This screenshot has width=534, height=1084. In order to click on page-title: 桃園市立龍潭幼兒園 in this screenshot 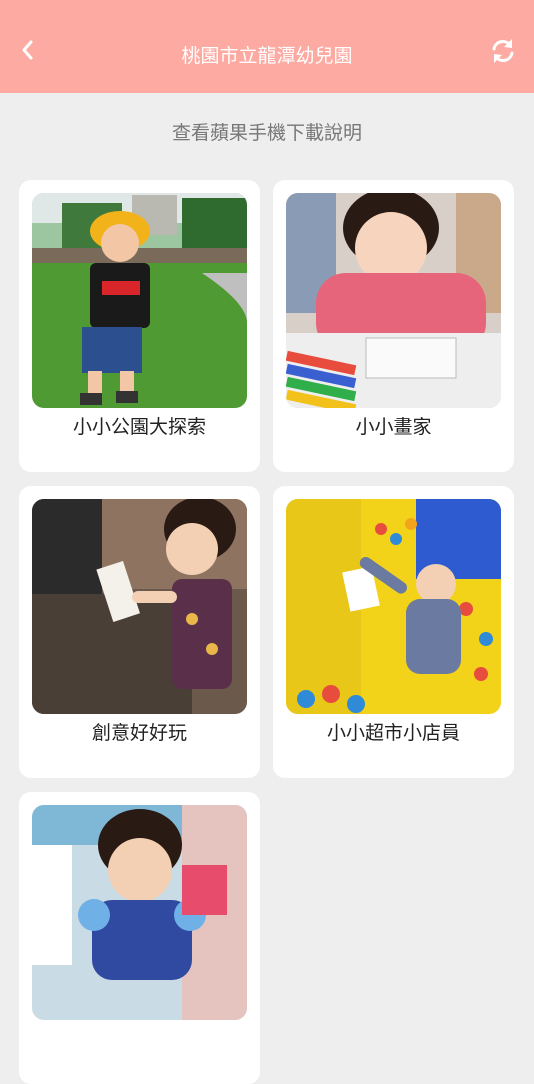, I will do `click(267, 56)`.